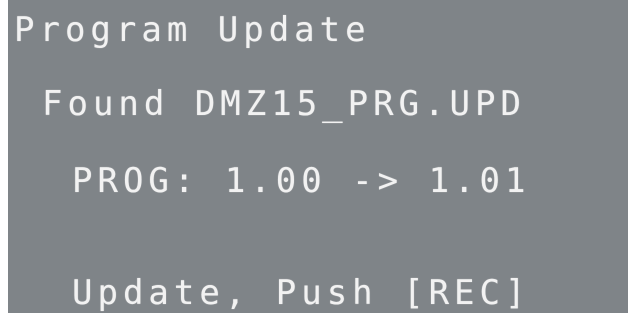 The image size is (628, 313). I want to click on screen-title: Program Update, so click(192, 30).